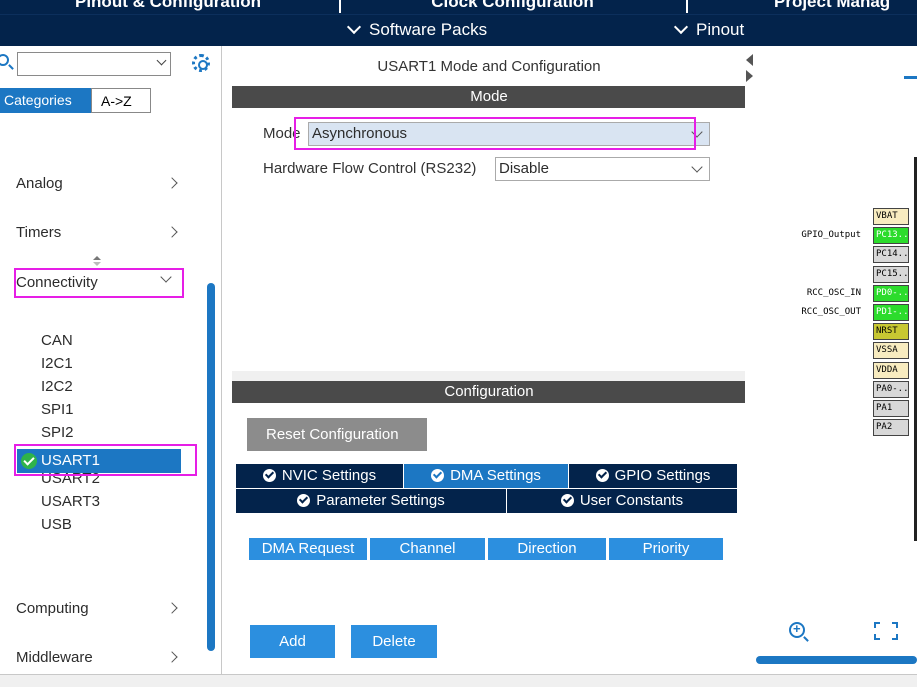 The height and width of the screenshot is (687, 917). I want to click on panel-title: USART1 Mode and Configuration, so click(489, 66).